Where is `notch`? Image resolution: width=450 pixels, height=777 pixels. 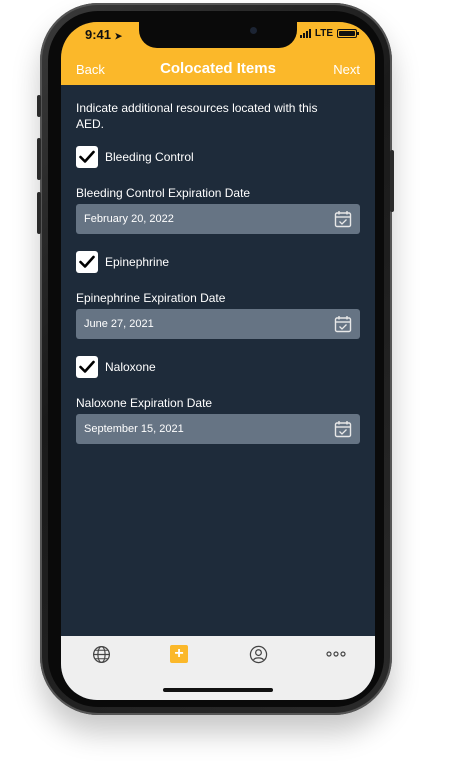
notch is located at coordinates (218, 35).